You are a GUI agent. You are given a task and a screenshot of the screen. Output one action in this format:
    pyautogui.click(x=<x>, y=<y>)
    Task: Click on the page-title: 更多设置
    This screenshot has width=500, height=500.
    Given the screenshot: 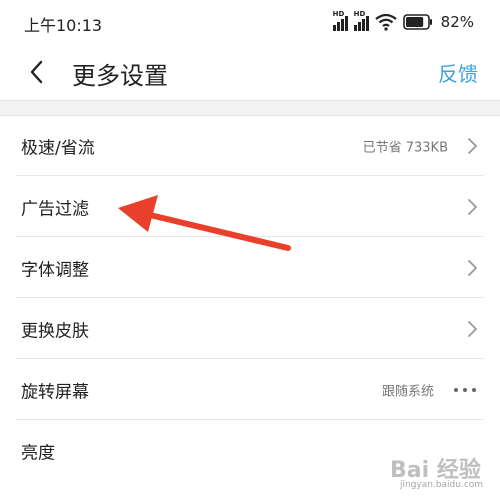 What is the action you would take?
    pyautogui.click(x=120, y=76)
    